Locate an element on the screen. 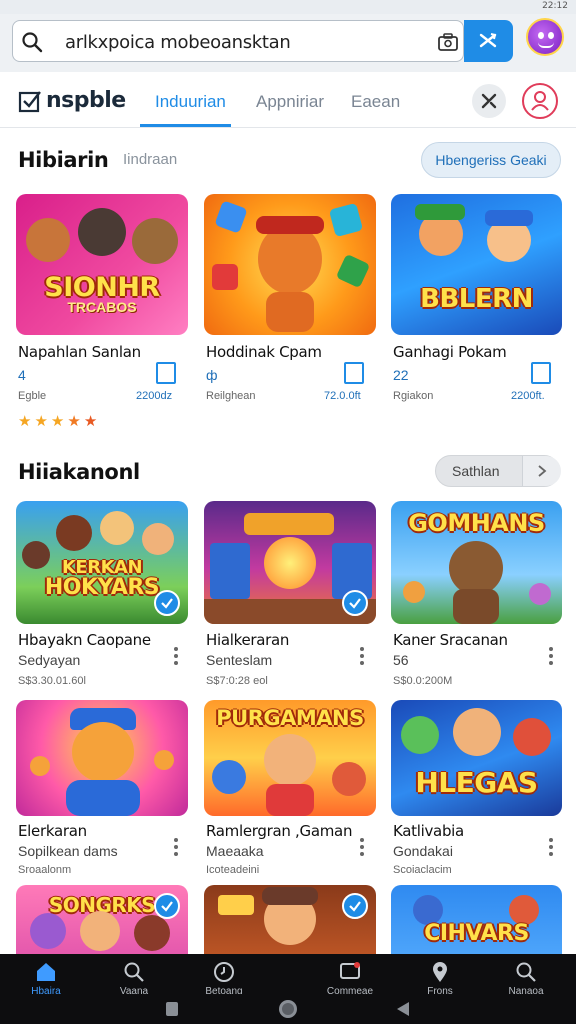 This screenshot has width=576, height=1024. game-size: 72.0.0ft is located at coordinates (342, 396).